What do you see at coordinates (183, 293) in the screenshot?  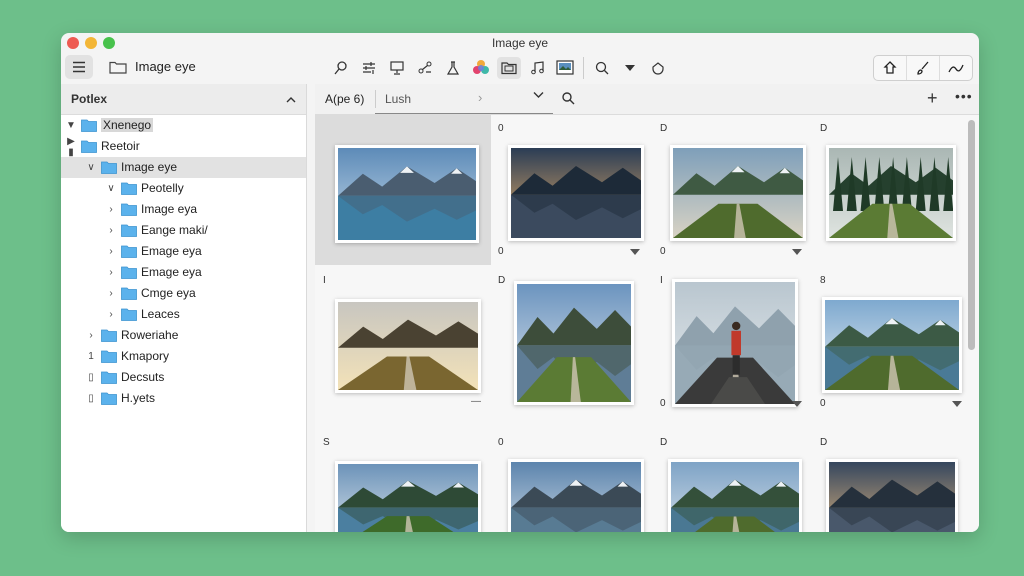 I see `sidebar-item: › Cmge eya` at bounding box center [183, 293].